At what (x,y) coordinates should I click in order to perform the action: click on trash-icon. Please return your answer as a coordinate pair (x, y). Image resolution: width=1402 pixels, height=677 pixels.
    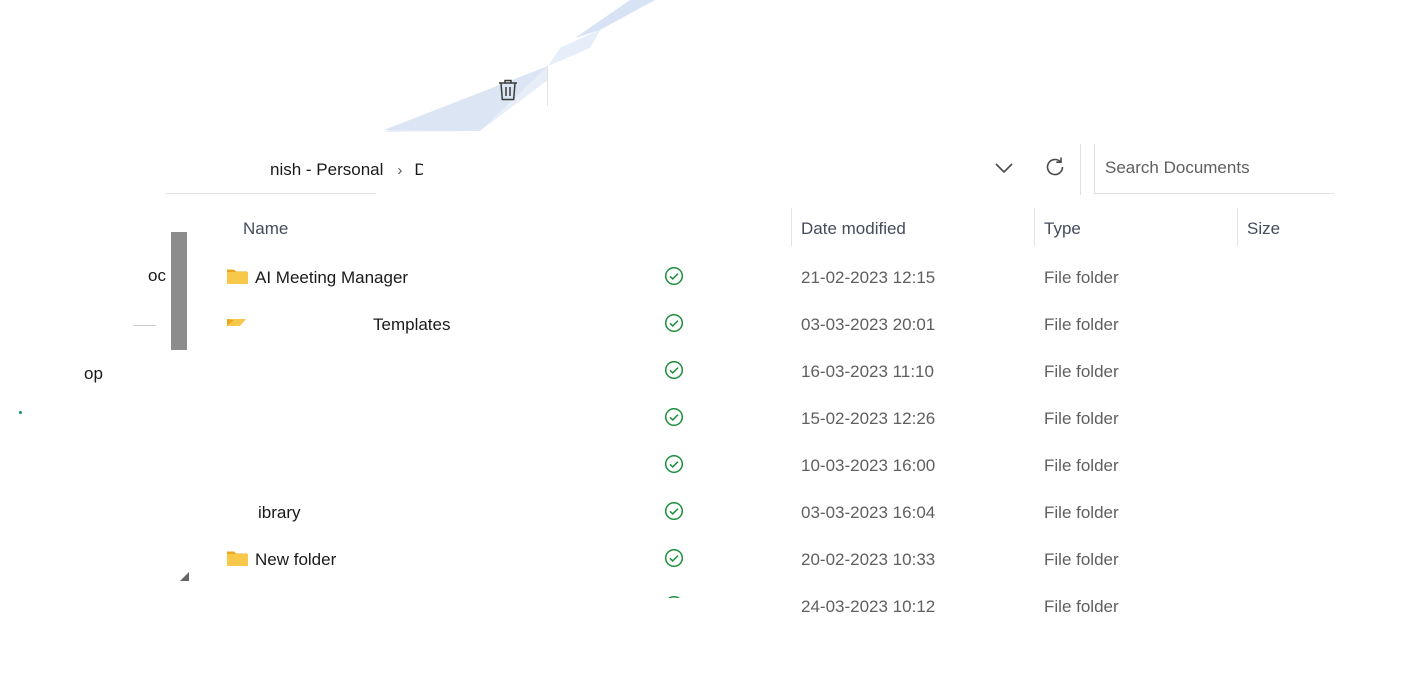
    Looking at the image, I should click on (508, 90).